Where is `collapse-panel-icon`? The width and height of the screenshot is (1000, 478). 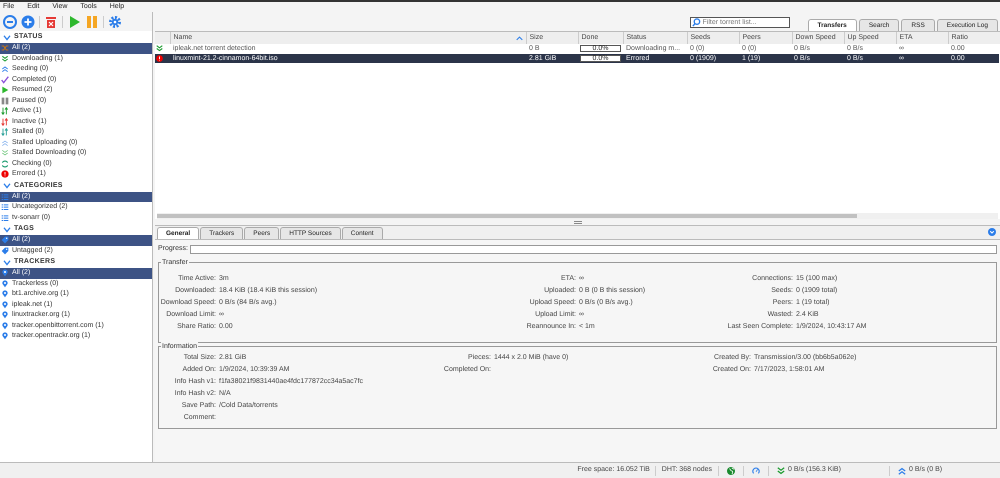
collapse-panel-icon is located at coordinates (992, 232).